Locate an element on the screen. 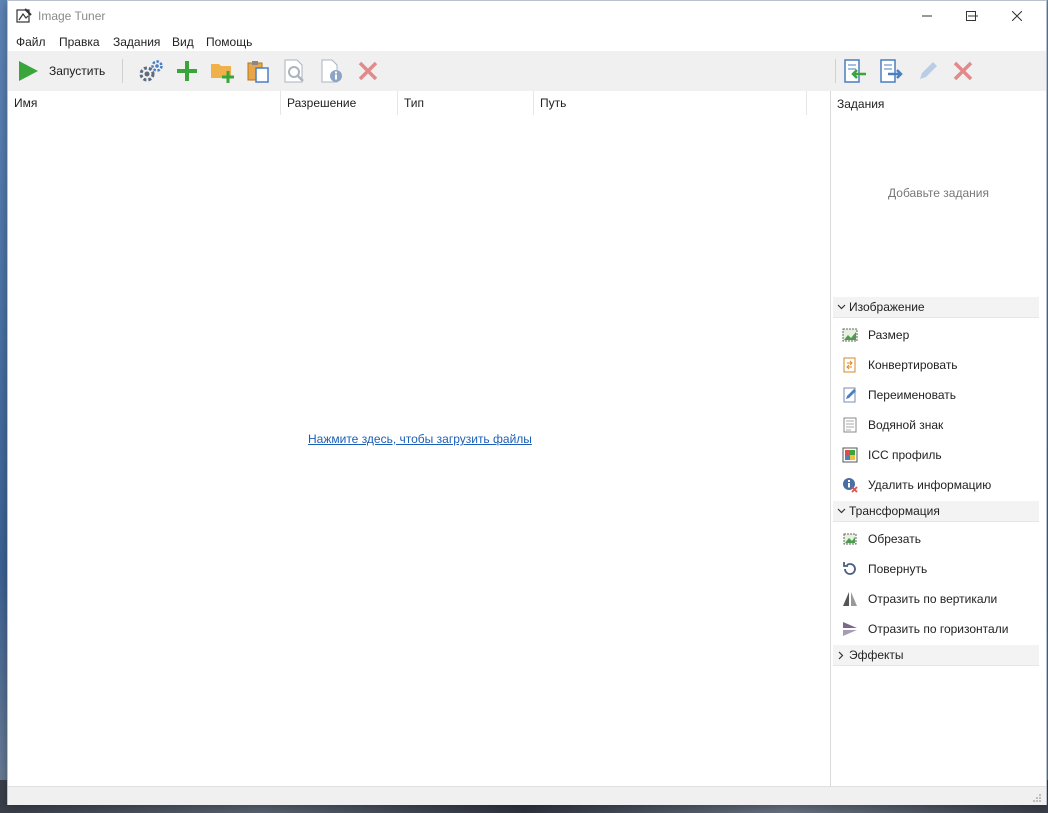 The width and height of the screenshot is (1048, 813). task-flip-horizontal: Отразить по горизонтали is located at coordinates (924, 629).